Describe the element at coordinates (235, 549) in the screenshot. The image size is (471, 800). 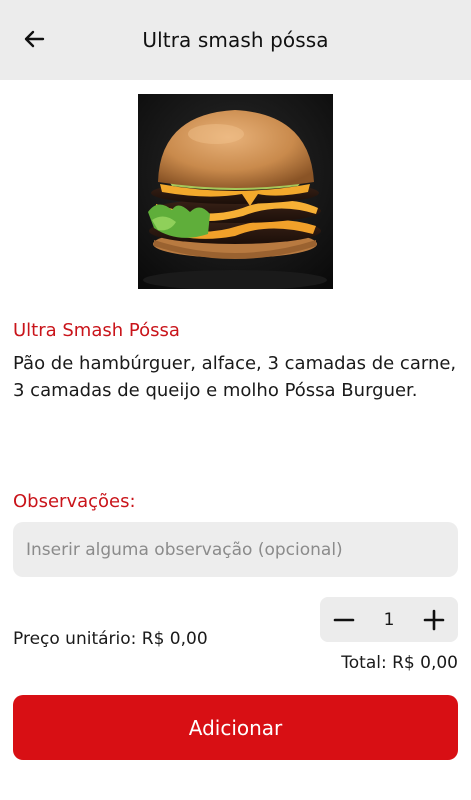
I see `observations-input` at that location.